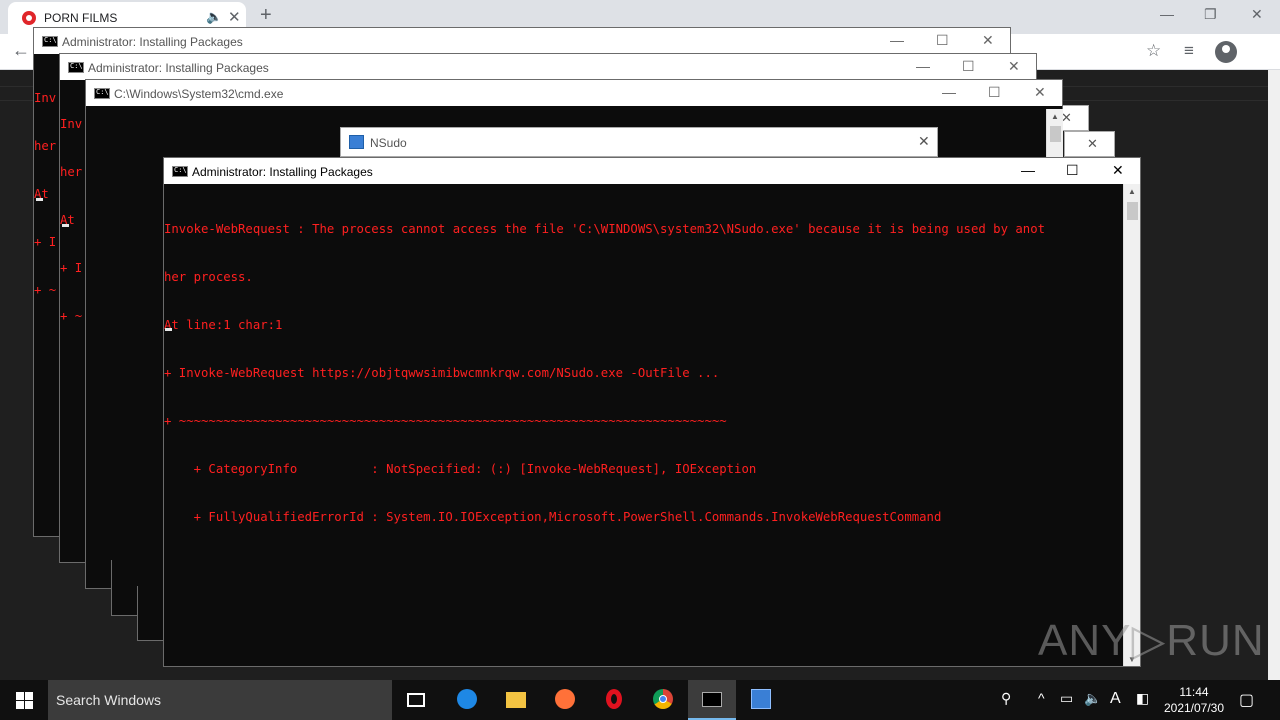 Image resolution: width=1280 pixels, height=720 pixels. I want to click on folder-icon, so click(516, 700).